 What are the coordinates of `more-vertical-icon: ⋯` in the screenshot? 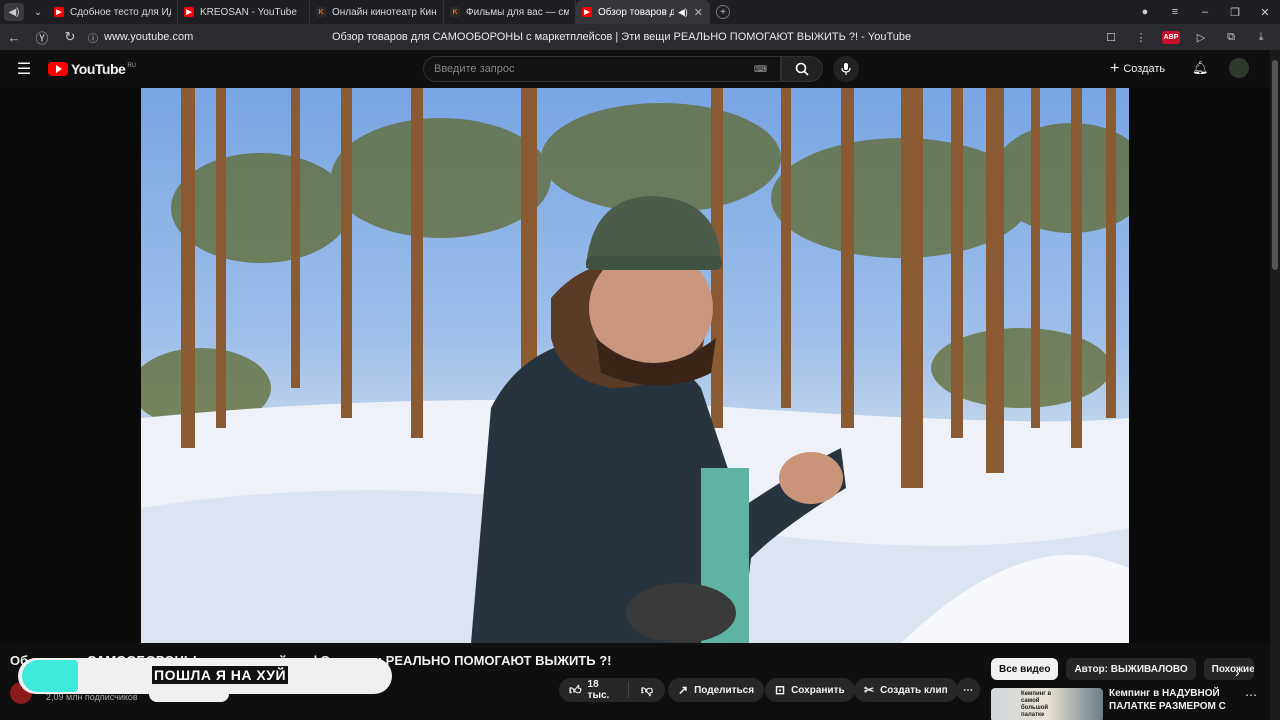 It's located at (1251, 695).